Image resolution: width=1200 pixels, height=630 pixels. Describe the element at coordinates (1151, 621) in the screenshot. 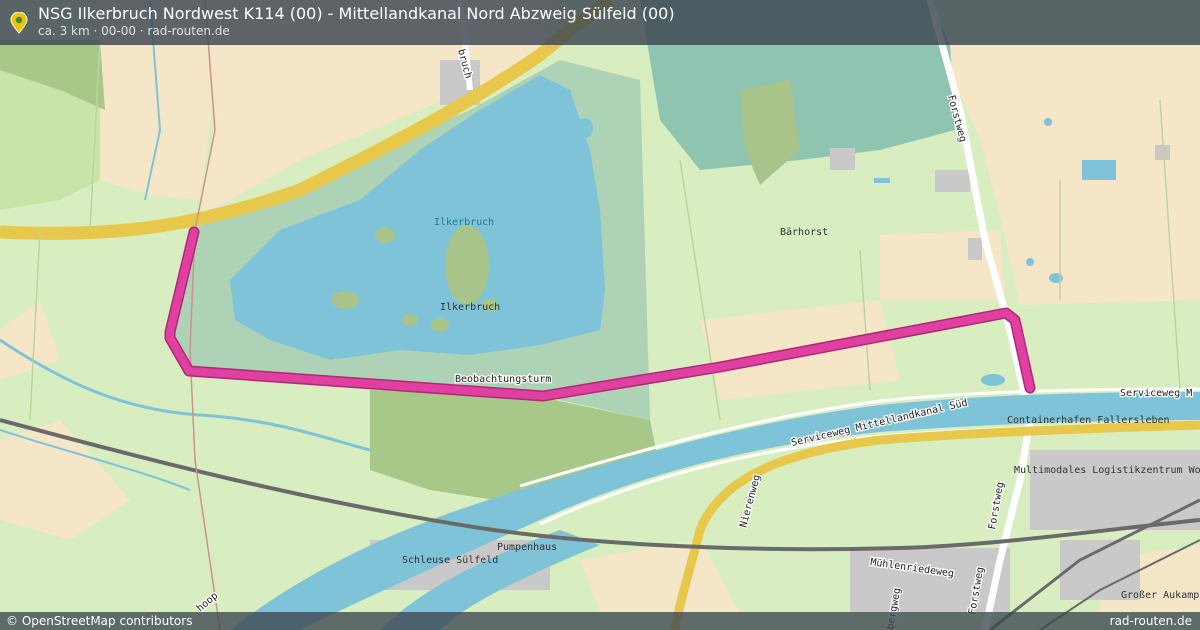

I see `brand-link: rad-routen.de` at that location.